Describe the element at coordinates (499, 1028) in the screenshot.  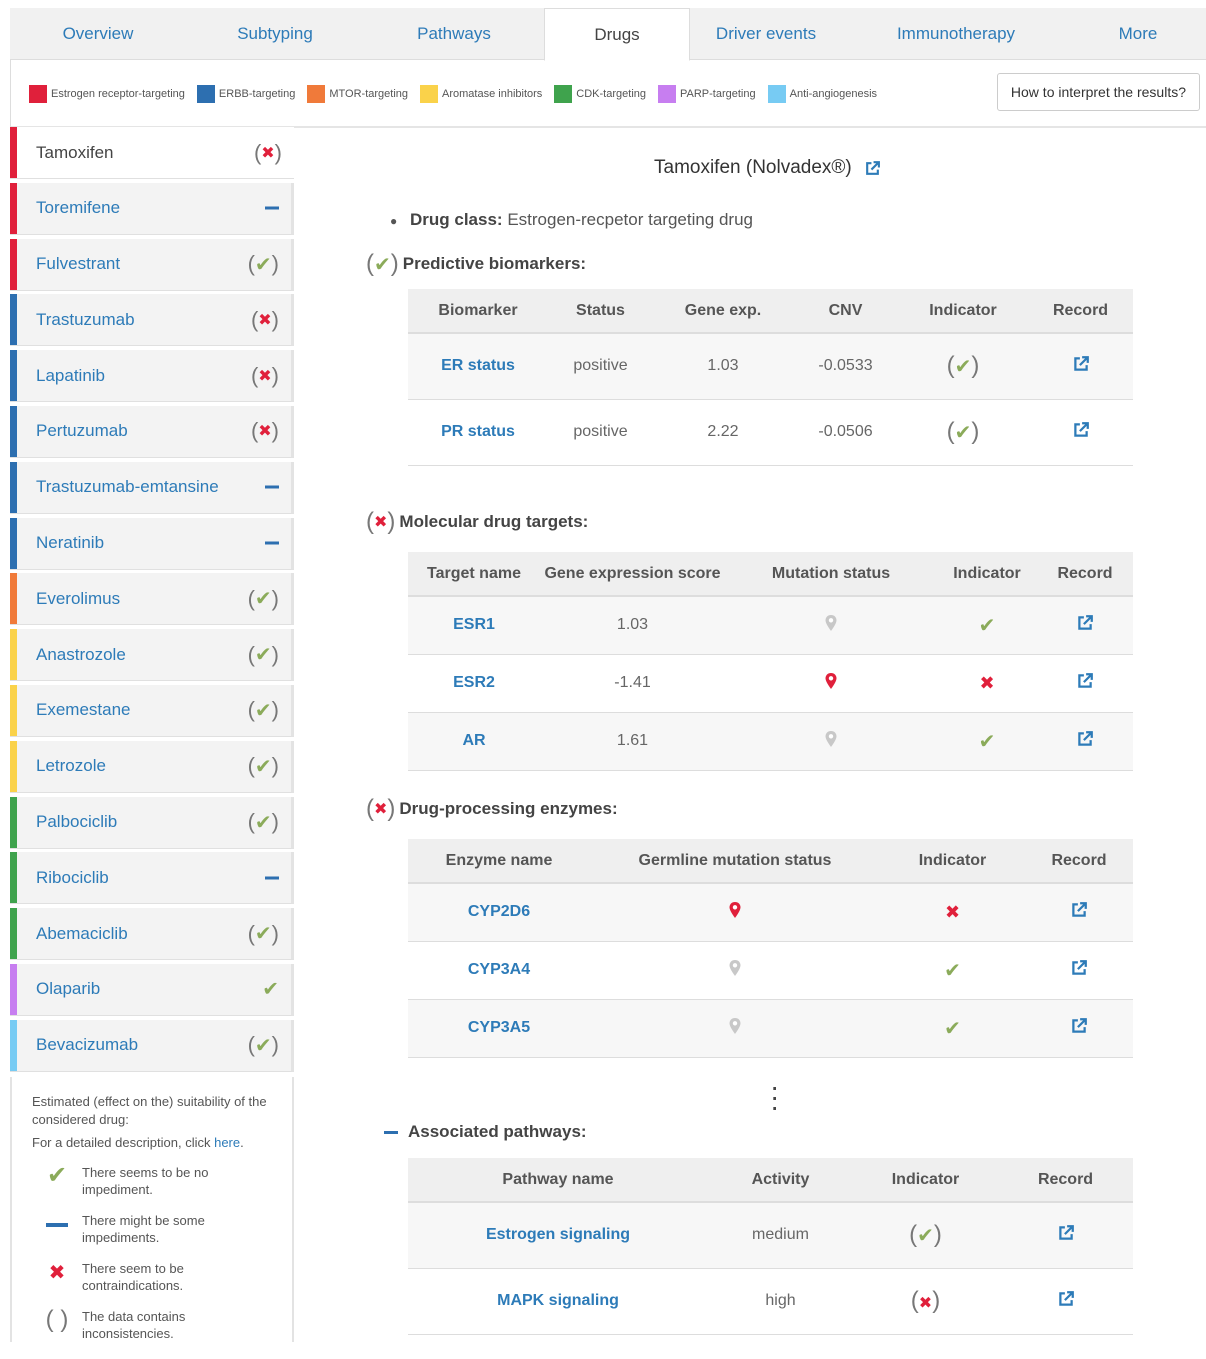
I see `enzyme-link: CYP3A5` at that location.